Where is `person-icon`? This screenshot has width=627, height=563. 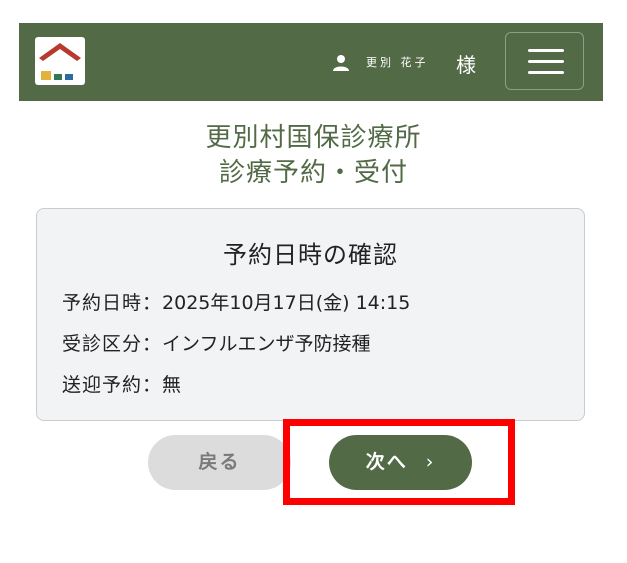 person-icon is located at coordinates (341, 63).